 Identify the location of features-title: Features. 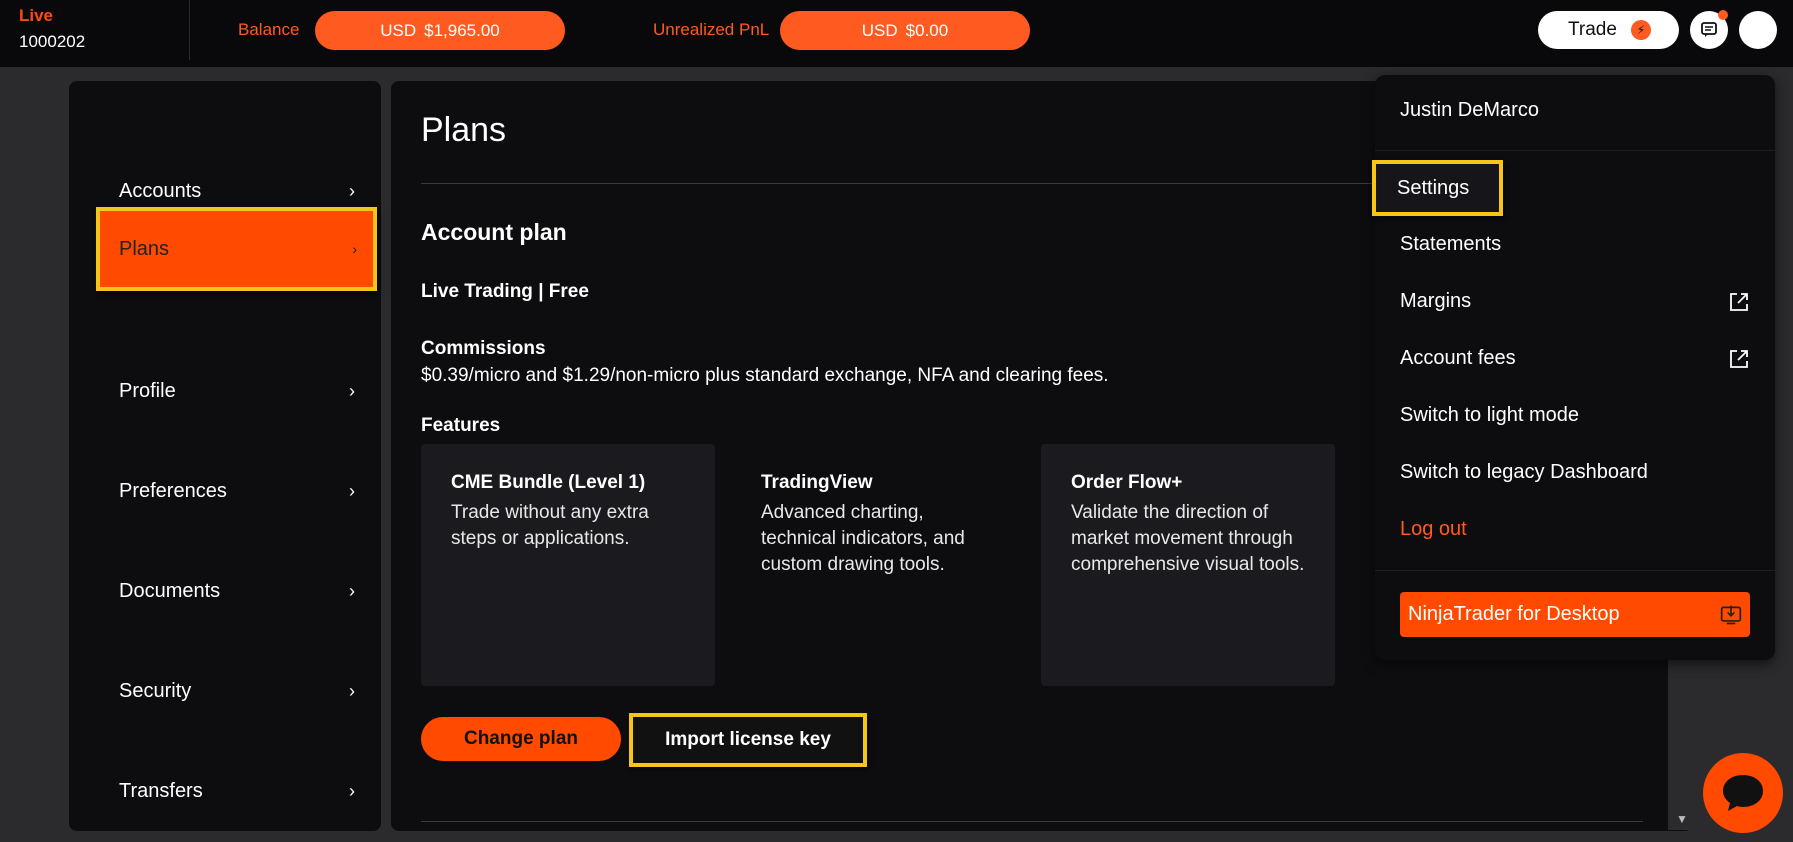
(461, 425).